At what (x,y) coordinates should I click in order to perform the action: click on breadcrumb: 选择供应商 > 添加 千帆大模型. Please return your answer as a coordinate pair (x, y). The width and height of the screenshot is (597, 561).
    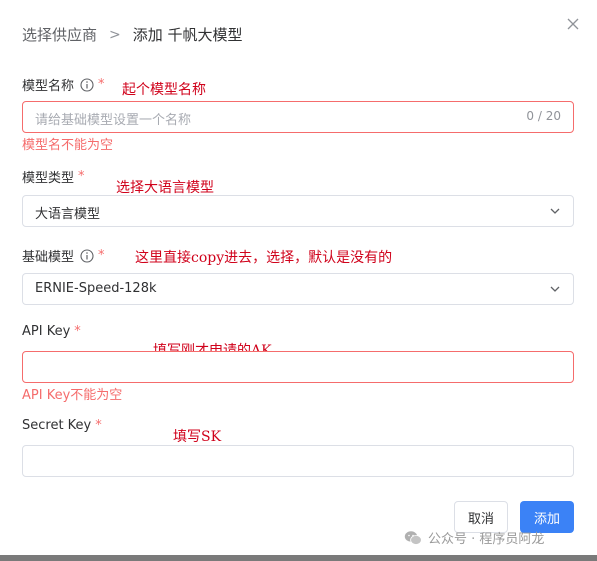
    Looking at the image, I should click on (132, 34).